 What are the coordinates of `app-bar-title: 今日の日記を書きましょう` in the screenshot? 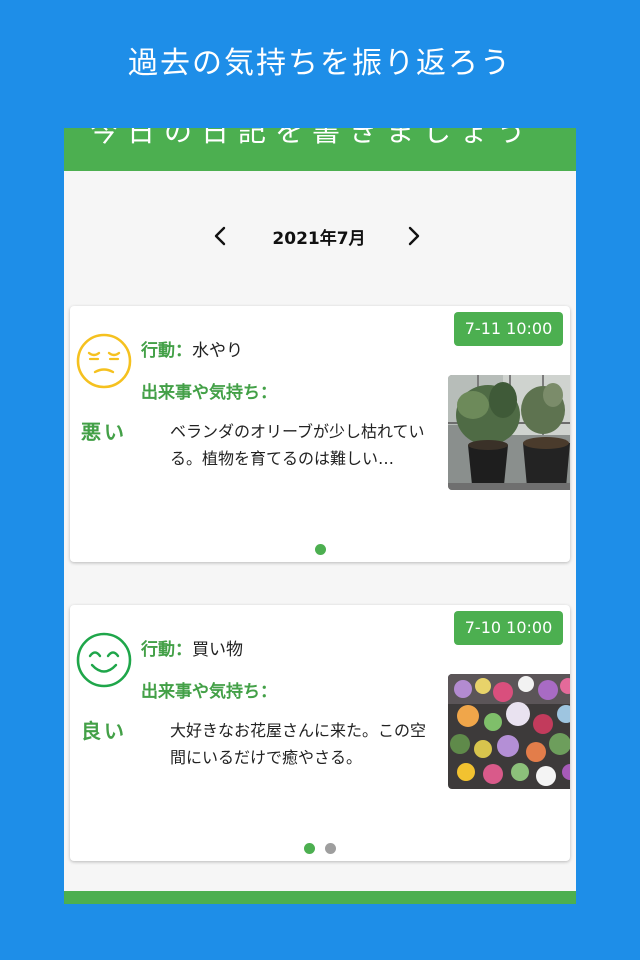 It's located at (312, 138).